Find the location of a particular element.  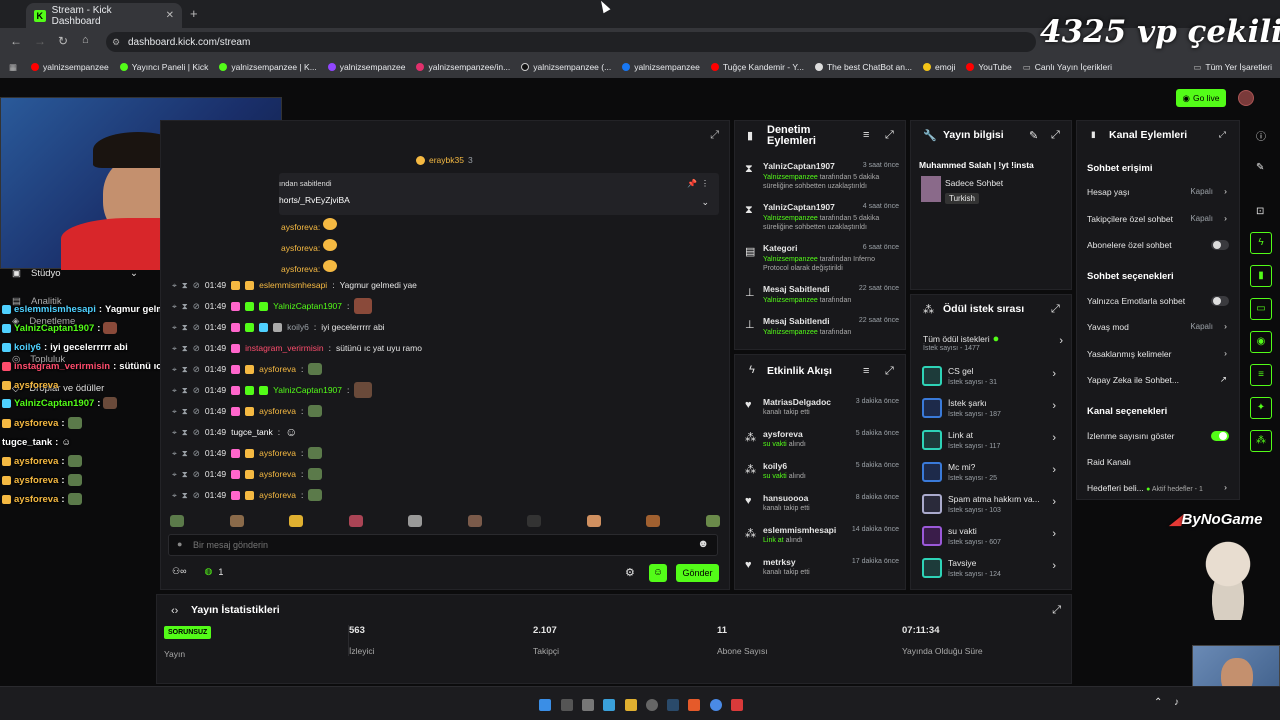

microphone-icon: ♪ is located at coordinates (1176, 702).